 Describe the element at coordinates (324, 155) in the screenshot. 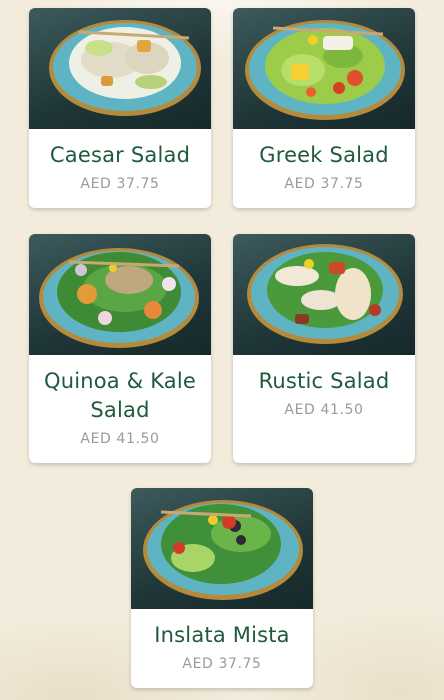

I see `item-name: Greek Salad` at that location.